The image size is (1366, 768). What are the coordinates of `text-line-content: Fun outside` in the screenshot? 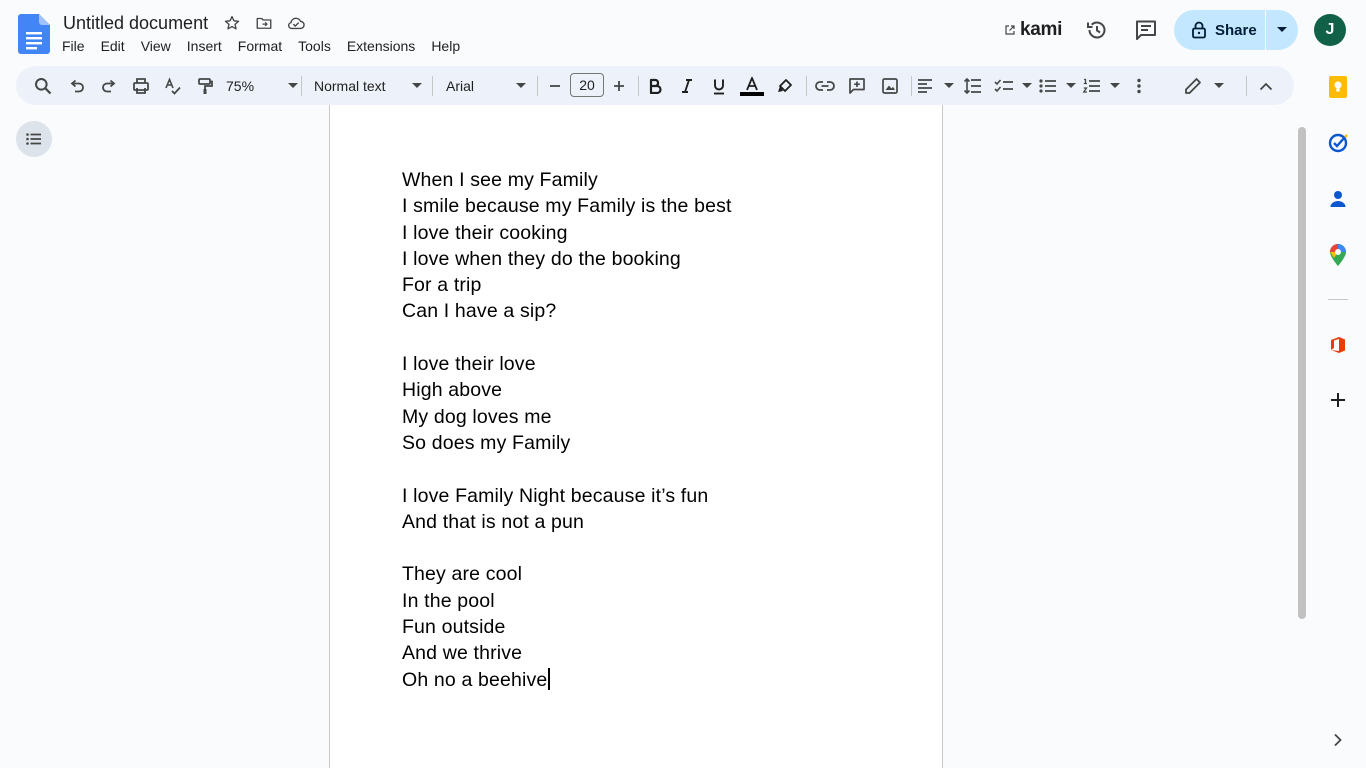 It's located at (454, 627).